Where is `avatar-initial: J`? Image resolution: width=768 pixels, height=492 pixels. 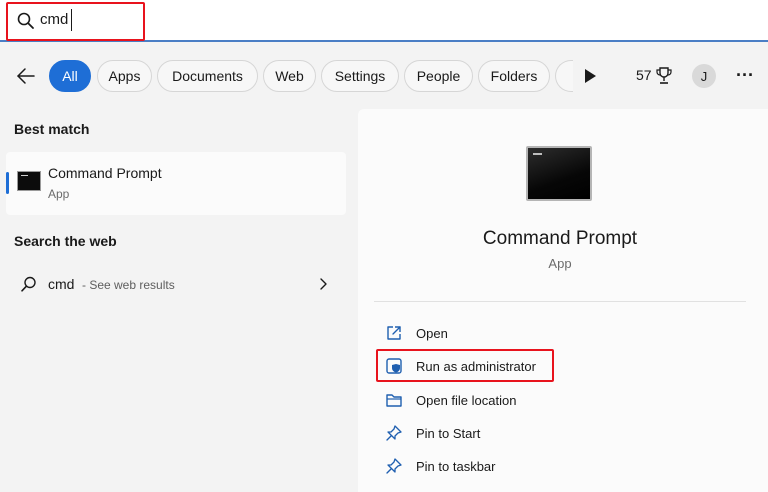
avatar-initial: J is located at coordinates (704, 76).